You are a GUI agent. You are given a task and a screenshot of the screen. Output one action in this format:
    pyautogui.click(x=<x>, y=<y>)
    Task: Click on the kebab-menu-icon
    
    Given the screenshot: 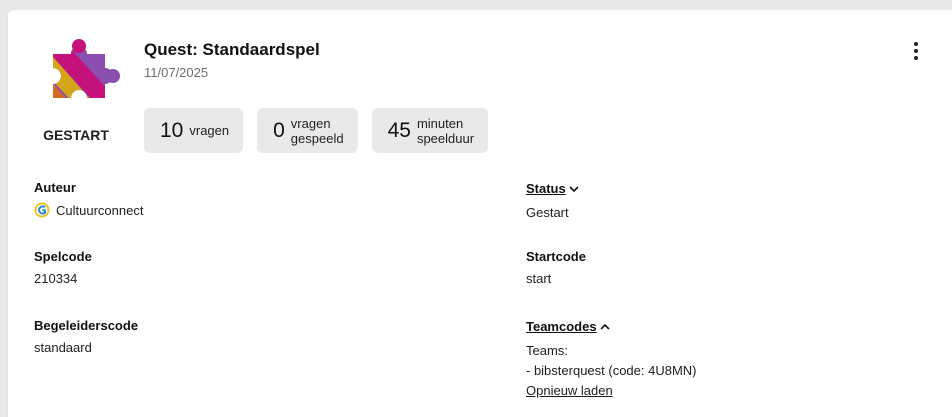 What is the action you would take?
    pyautogui.click(x=916, y=51)
    